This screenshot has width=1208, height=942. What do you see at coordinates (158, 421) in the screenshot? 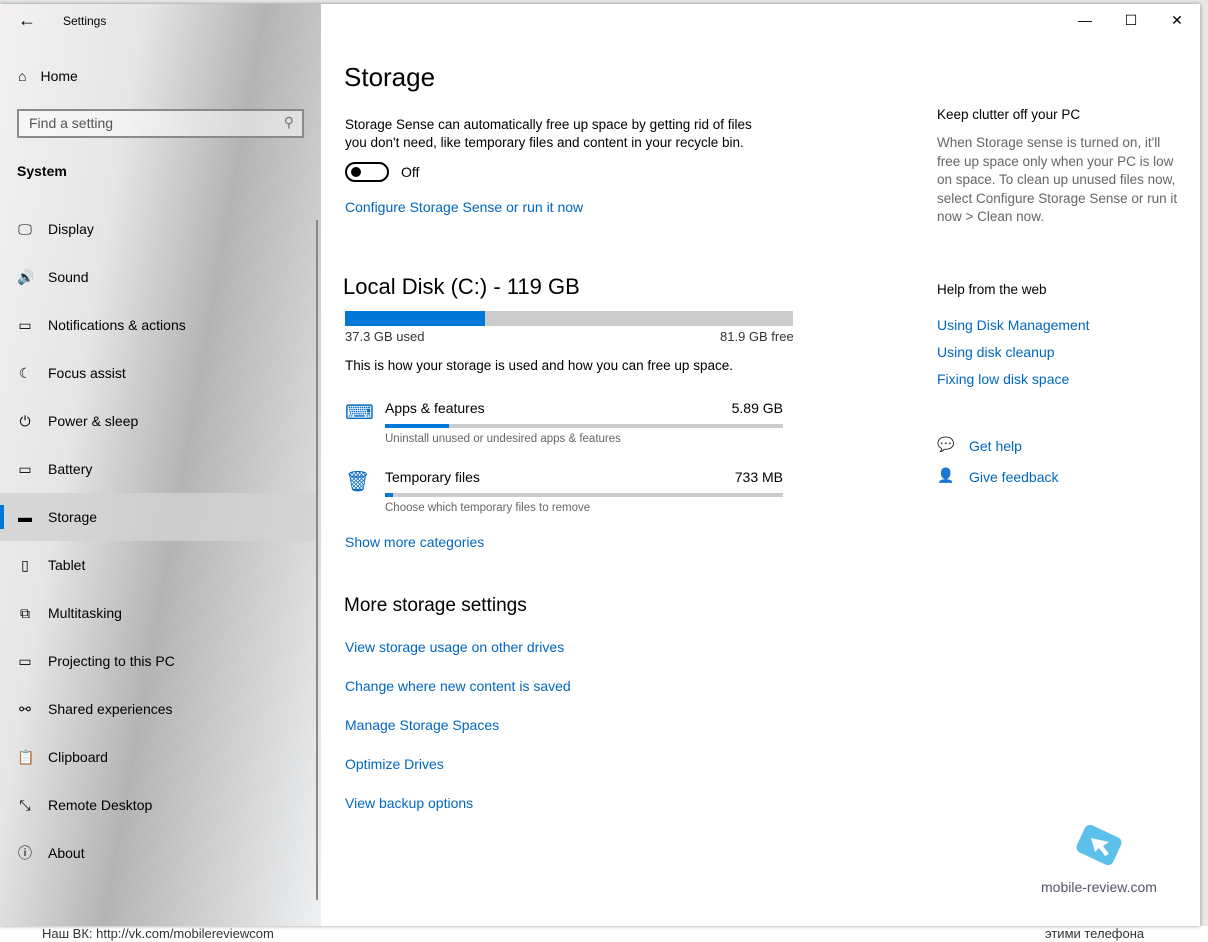
I see `sidebar-item-power-sleep: ⏻ Power & sleep` at bounding box center [158, 421].